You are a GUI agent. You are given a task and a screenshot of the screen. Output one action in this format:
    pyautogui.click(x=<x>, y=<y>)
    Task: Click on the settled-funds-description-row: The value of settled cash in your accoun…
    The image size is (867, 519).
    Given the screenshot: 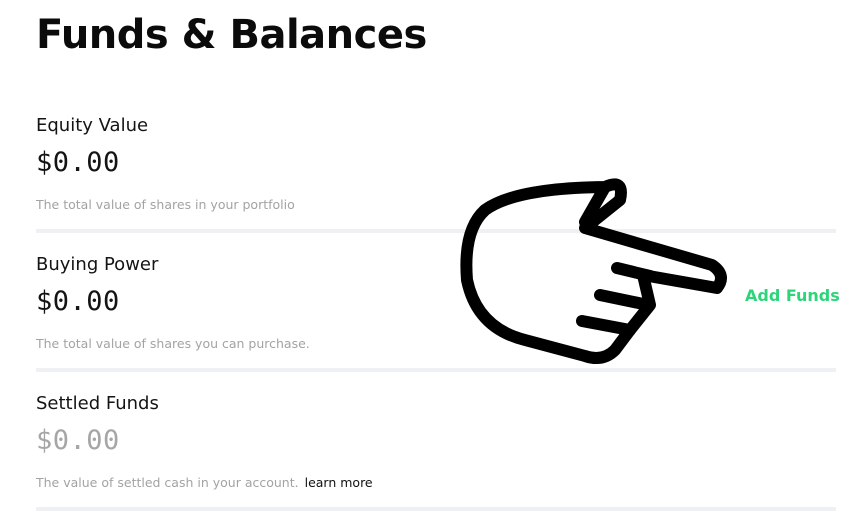 What is the action you would take?
    pyautogui.click(x=204, y=482)
    